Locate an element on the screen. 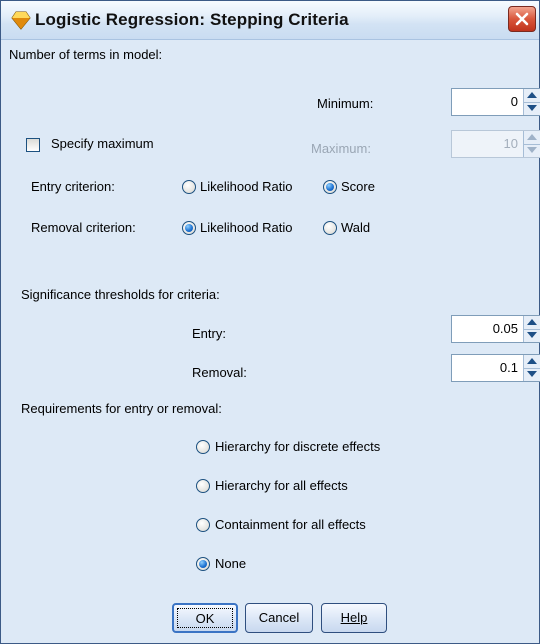 Image resolution: width=540 pixels, height=644 pixels. removal-threshold-label: Removal: is located at coordinates (219, 372).